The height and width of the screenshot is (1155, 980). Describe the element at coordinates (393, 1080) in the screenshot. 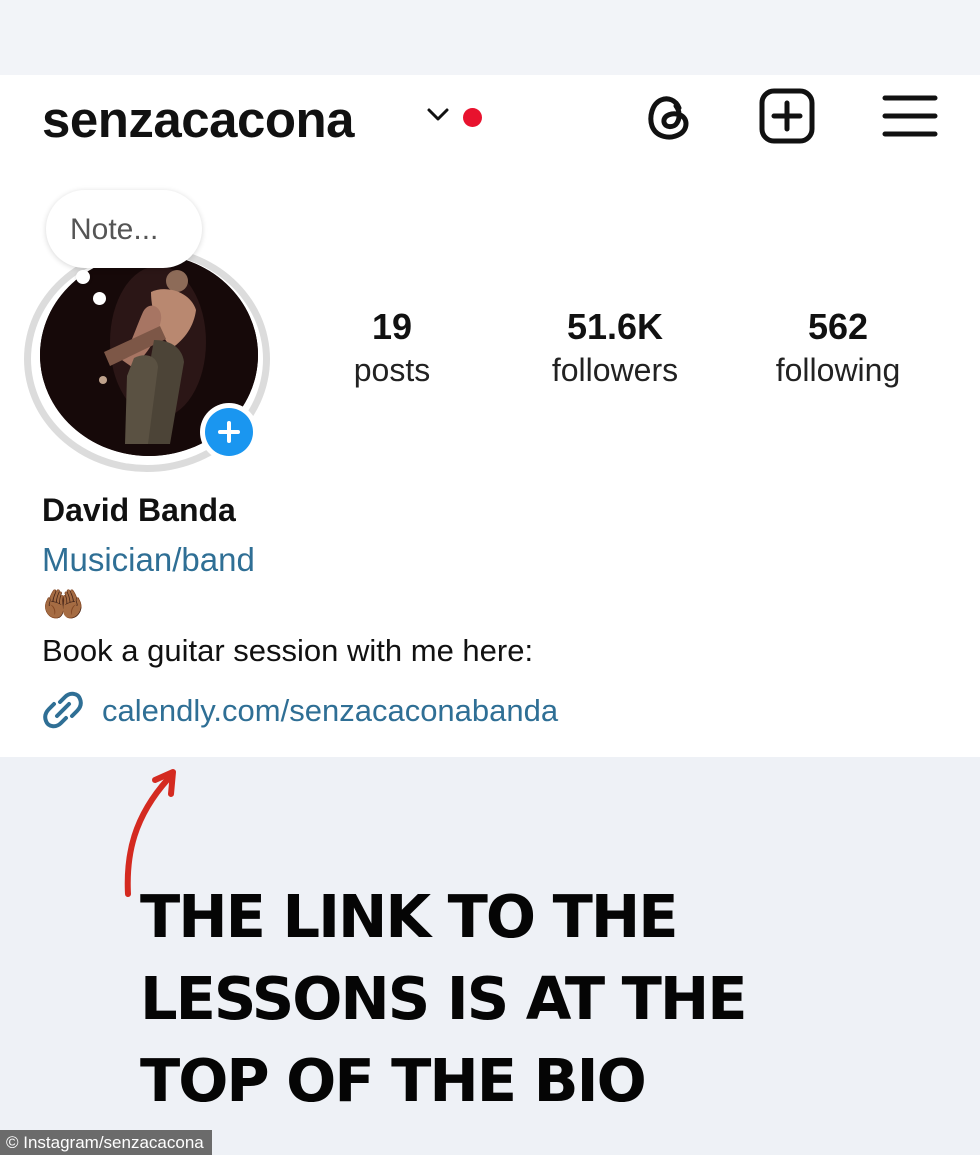

I see `caption-line-3: TOP OF THE BIO` at that location.